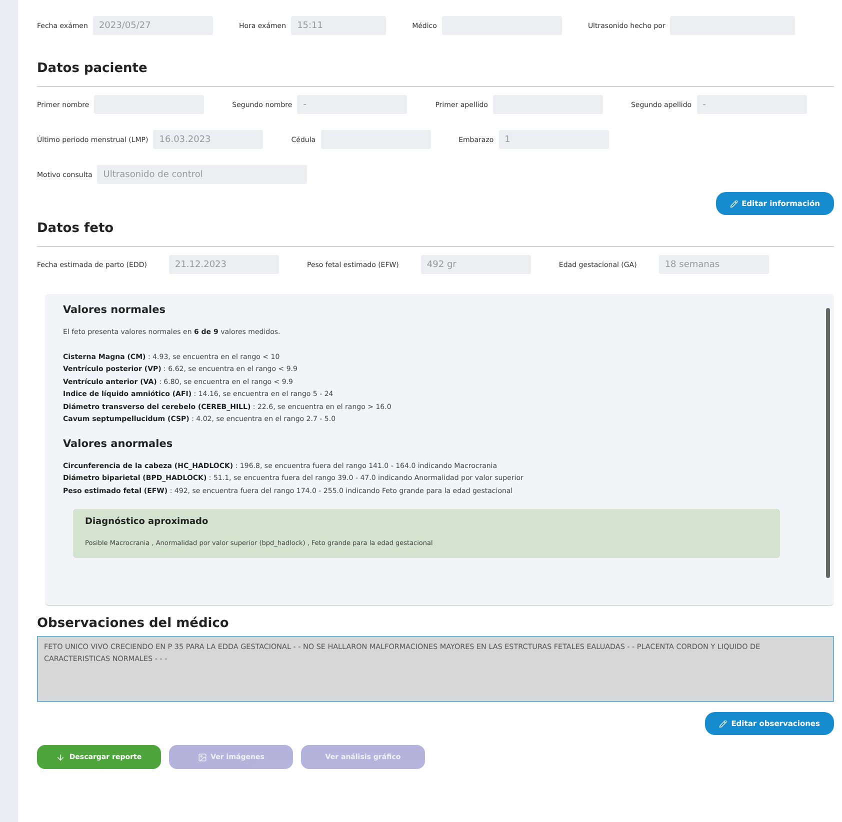 The height and width of the screenshot is (822, 842). I want to click on scrollbar, so click(828, 443).